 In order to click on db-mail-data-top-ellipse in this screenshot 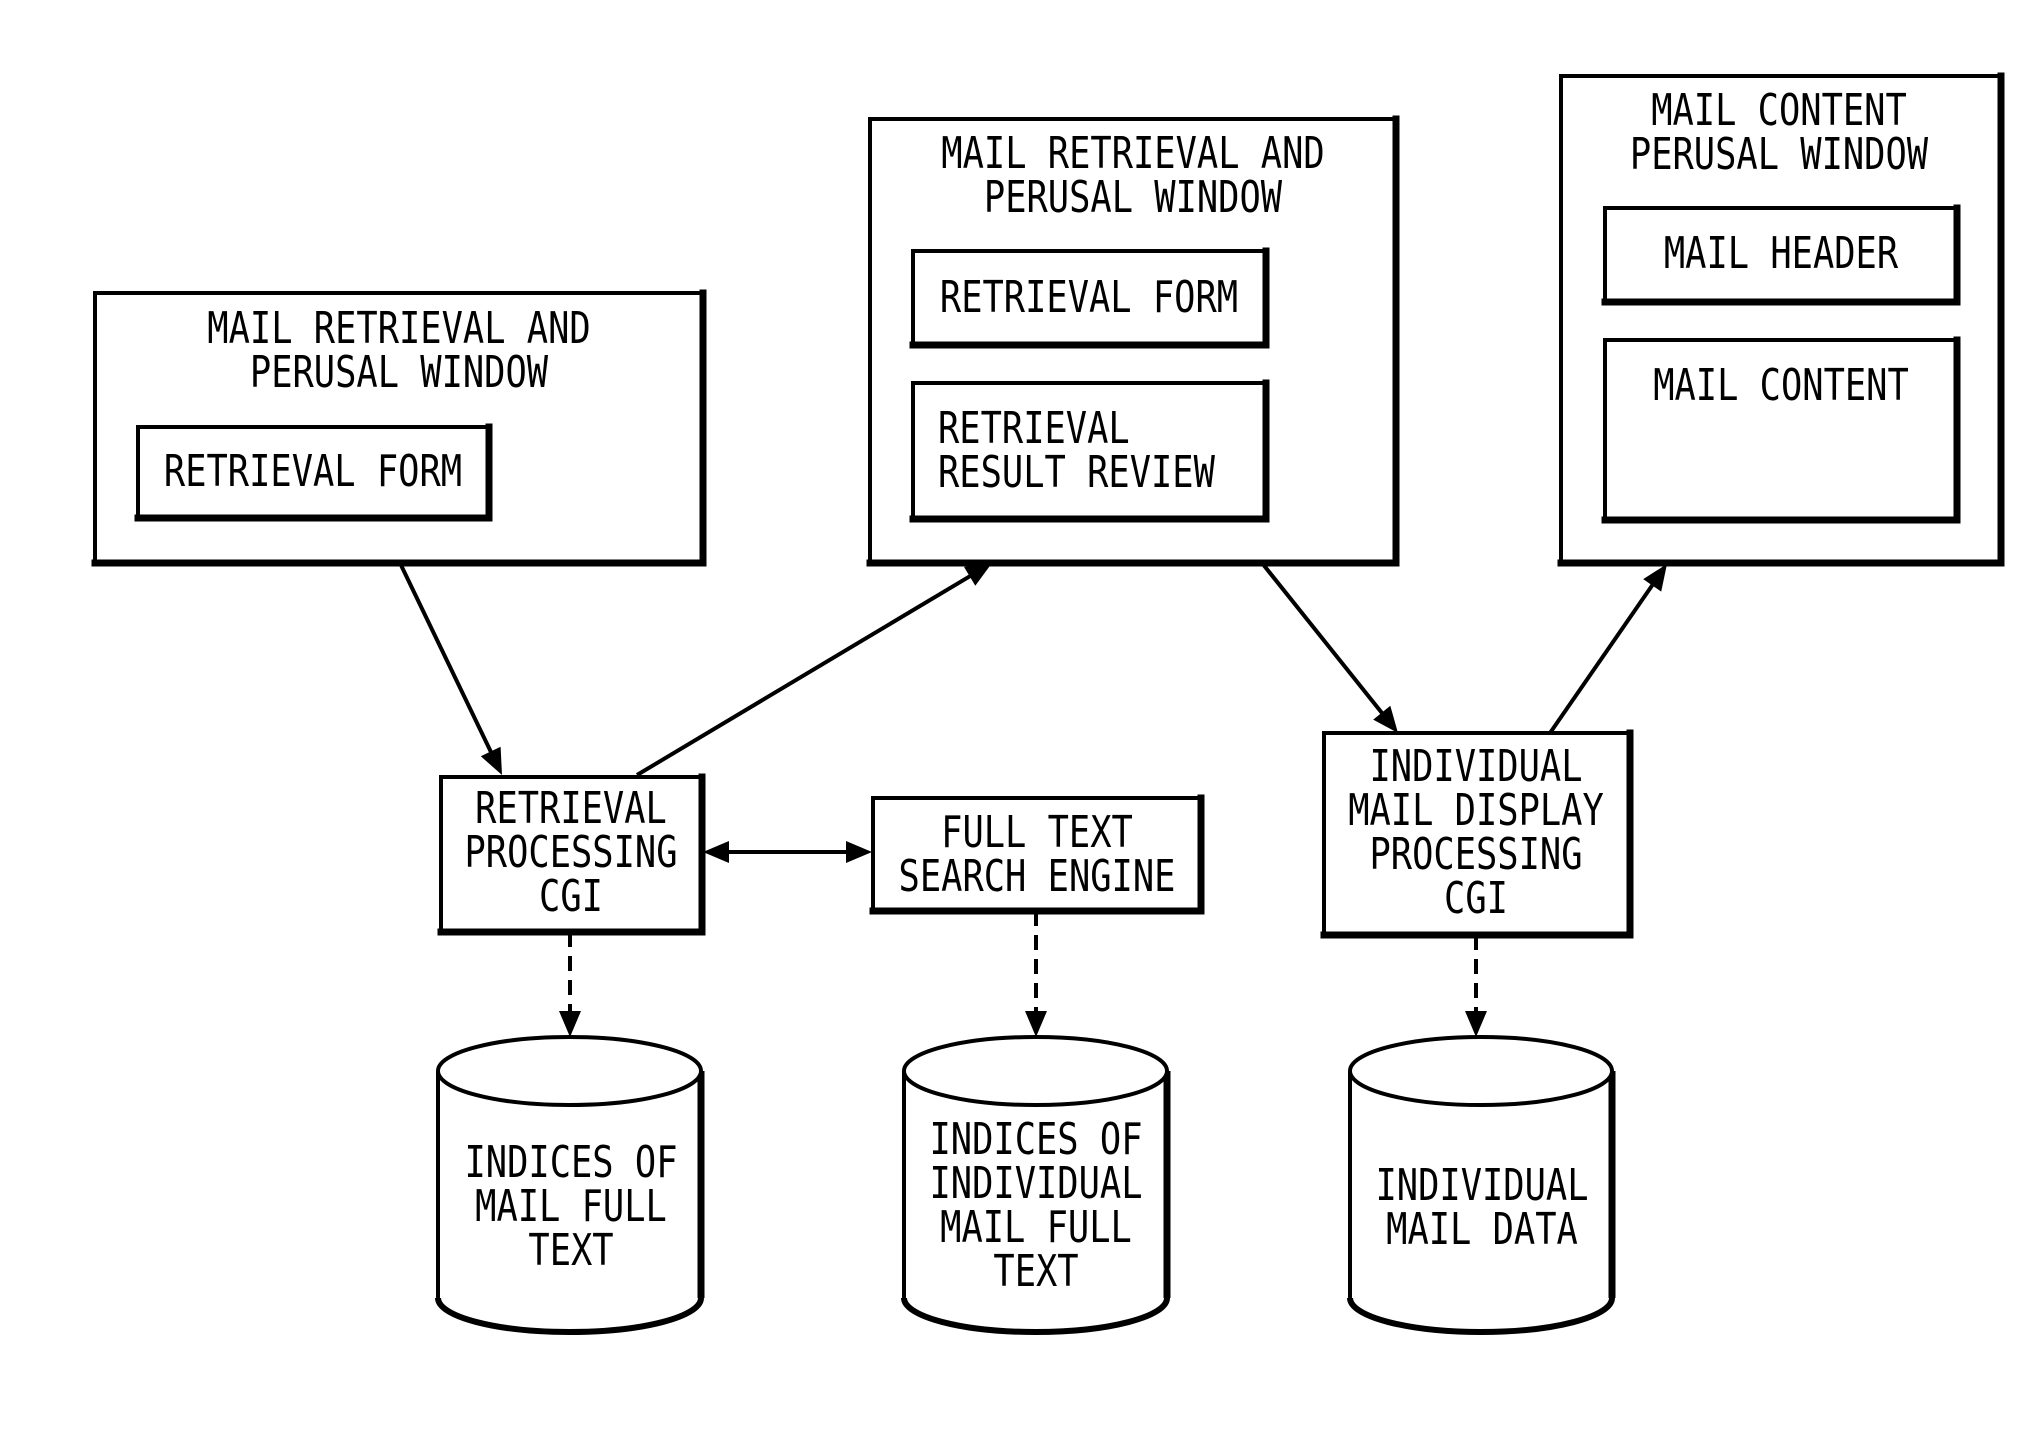, I will do `click(1481, 1071)`.